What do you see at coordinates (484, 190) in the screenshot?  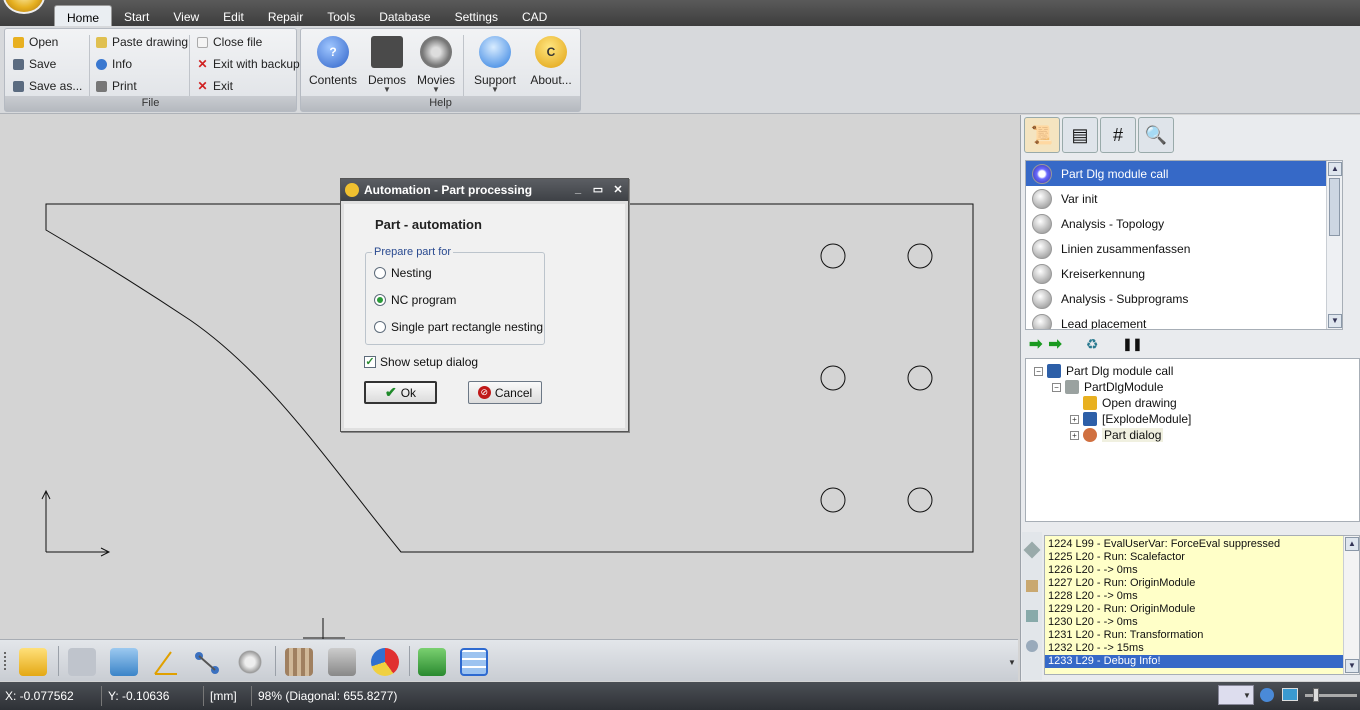 I see `dialog-title-bar: Automation - Part processing _ ▭ ✕` at bounding box center [484, 190].